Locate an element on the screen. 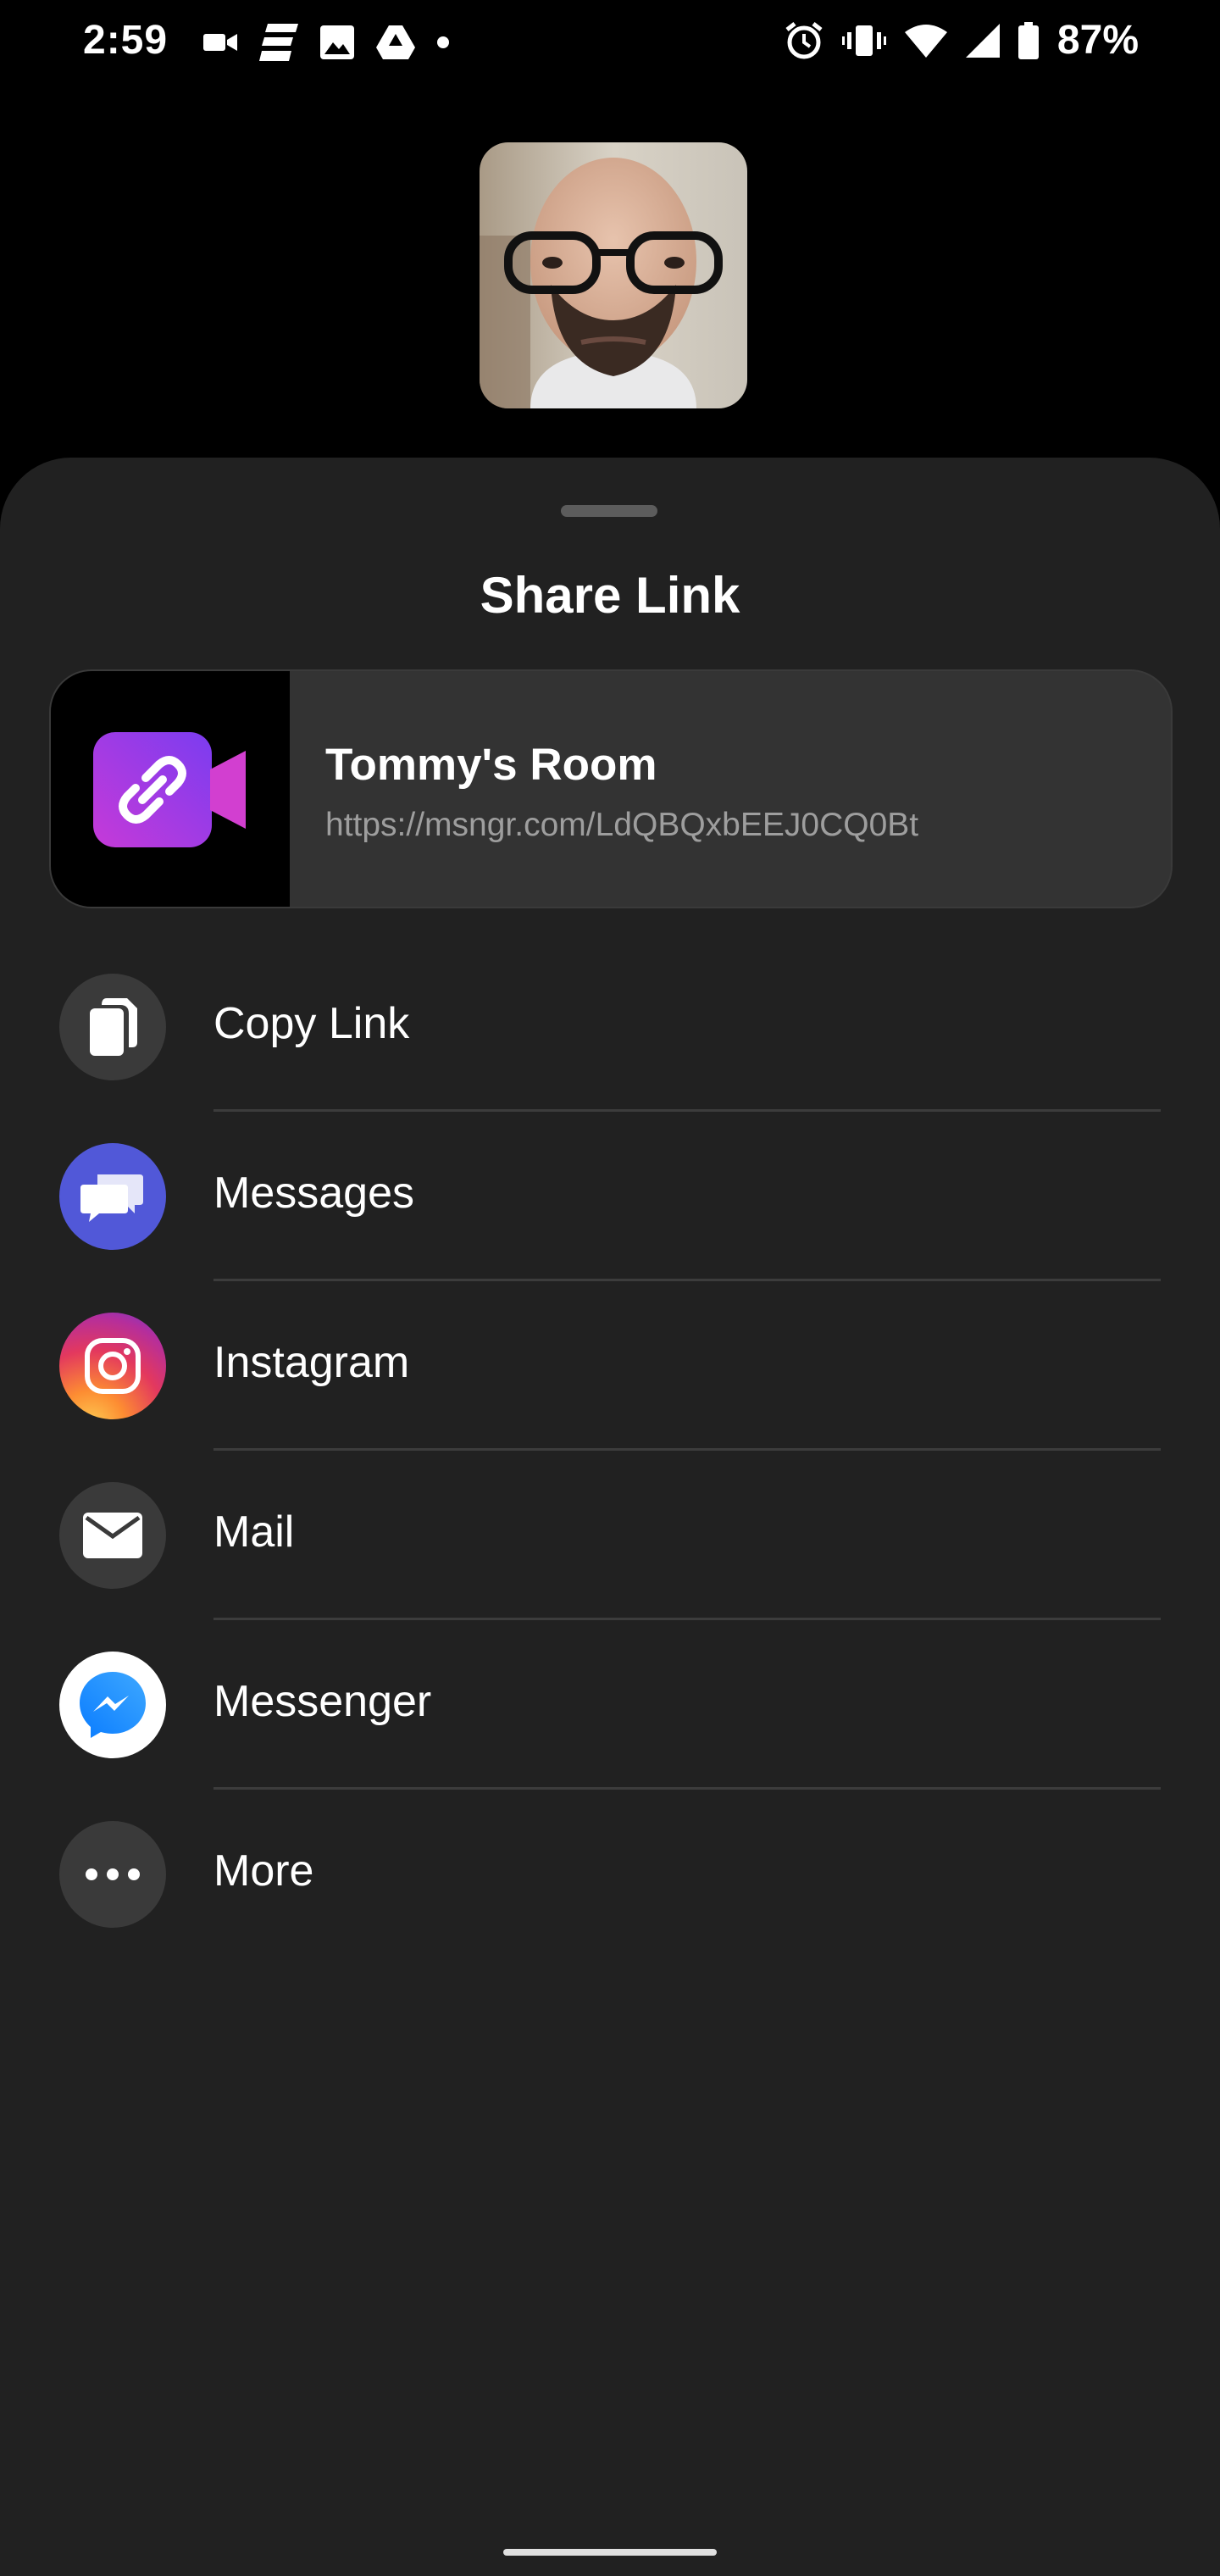 The height and width of the screenshot is (2576, 1220). instagram-icon is located at coordinates (112, 1366).